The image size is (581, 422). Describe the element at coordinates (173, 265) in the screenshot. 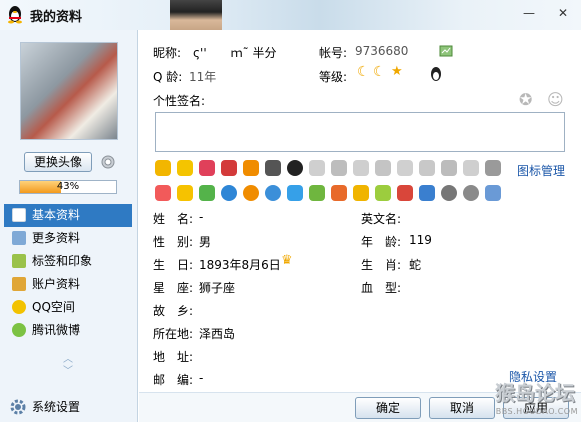

I see `birthday-label: 生 日:` at that location.